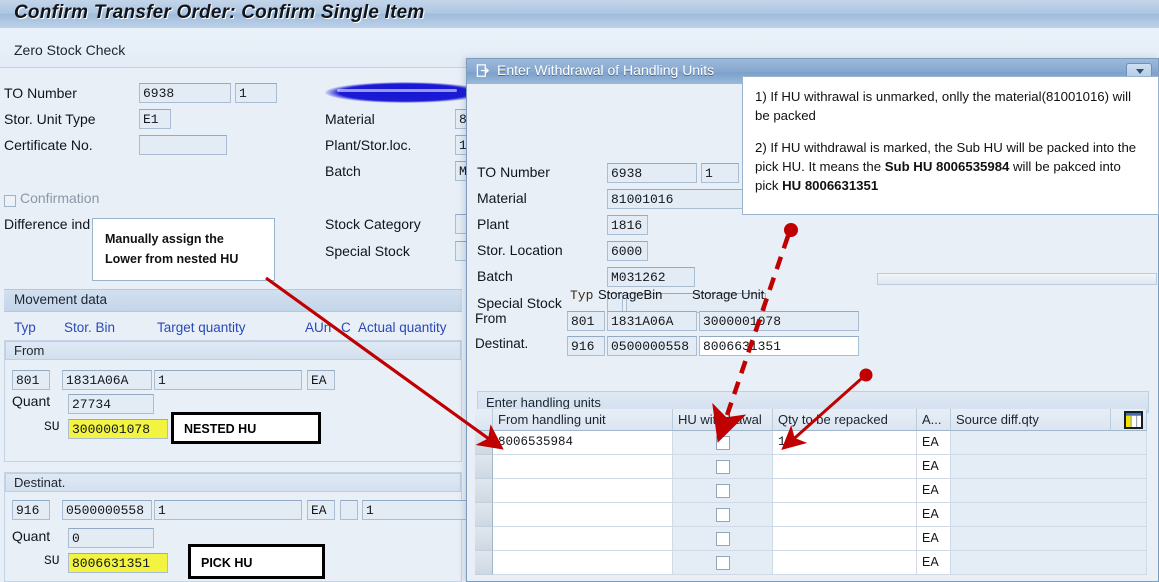 Image resolution: width=1159 pixels, height=582 pixels. Describe the element at coordinates (728, 294) in the screenshot. I see `dlg-col-storageunit: Storage Unit` at that location.